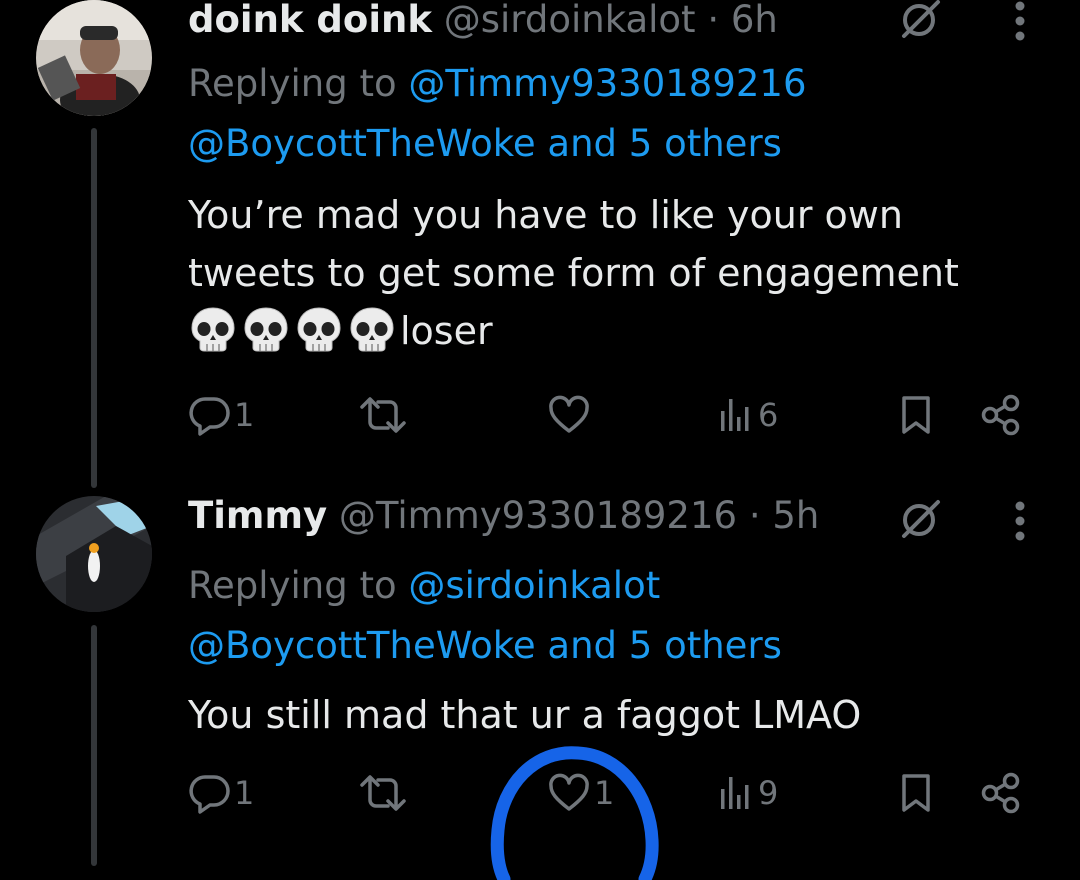 The image size is (1080, 880). I want to click on user-handle: @Timmy9330189216, so click(538, 515).